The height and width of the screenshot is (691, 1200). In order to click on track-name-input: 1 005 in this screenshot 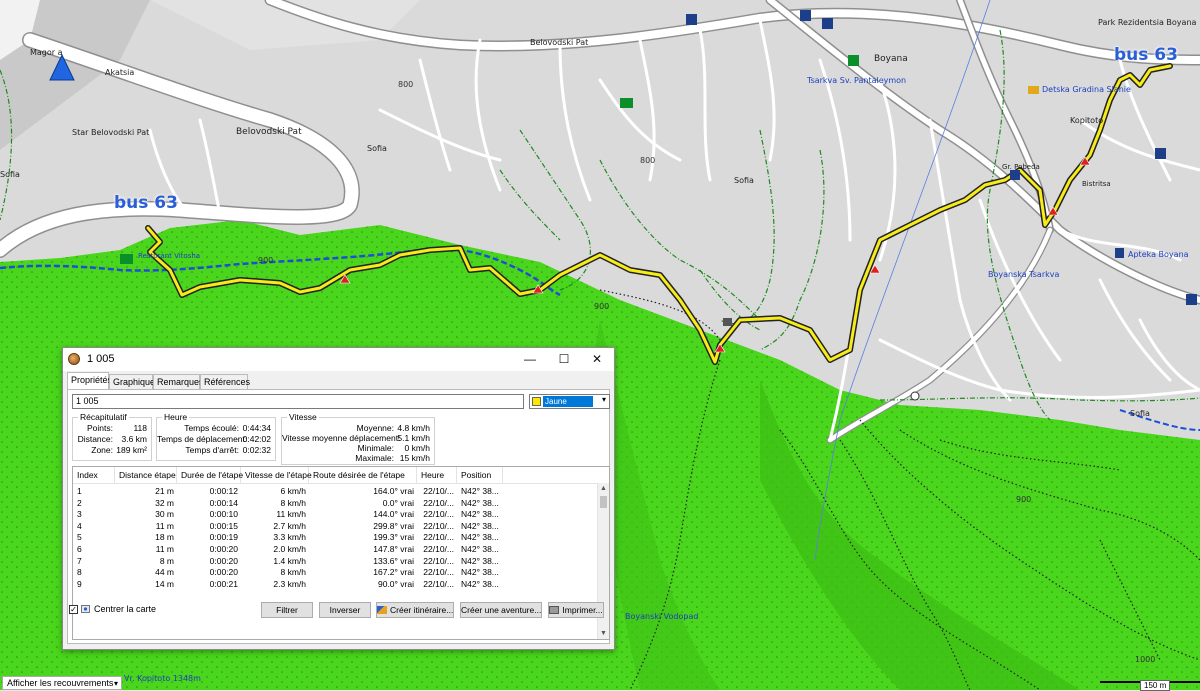, I will do `click(298, 401)`.